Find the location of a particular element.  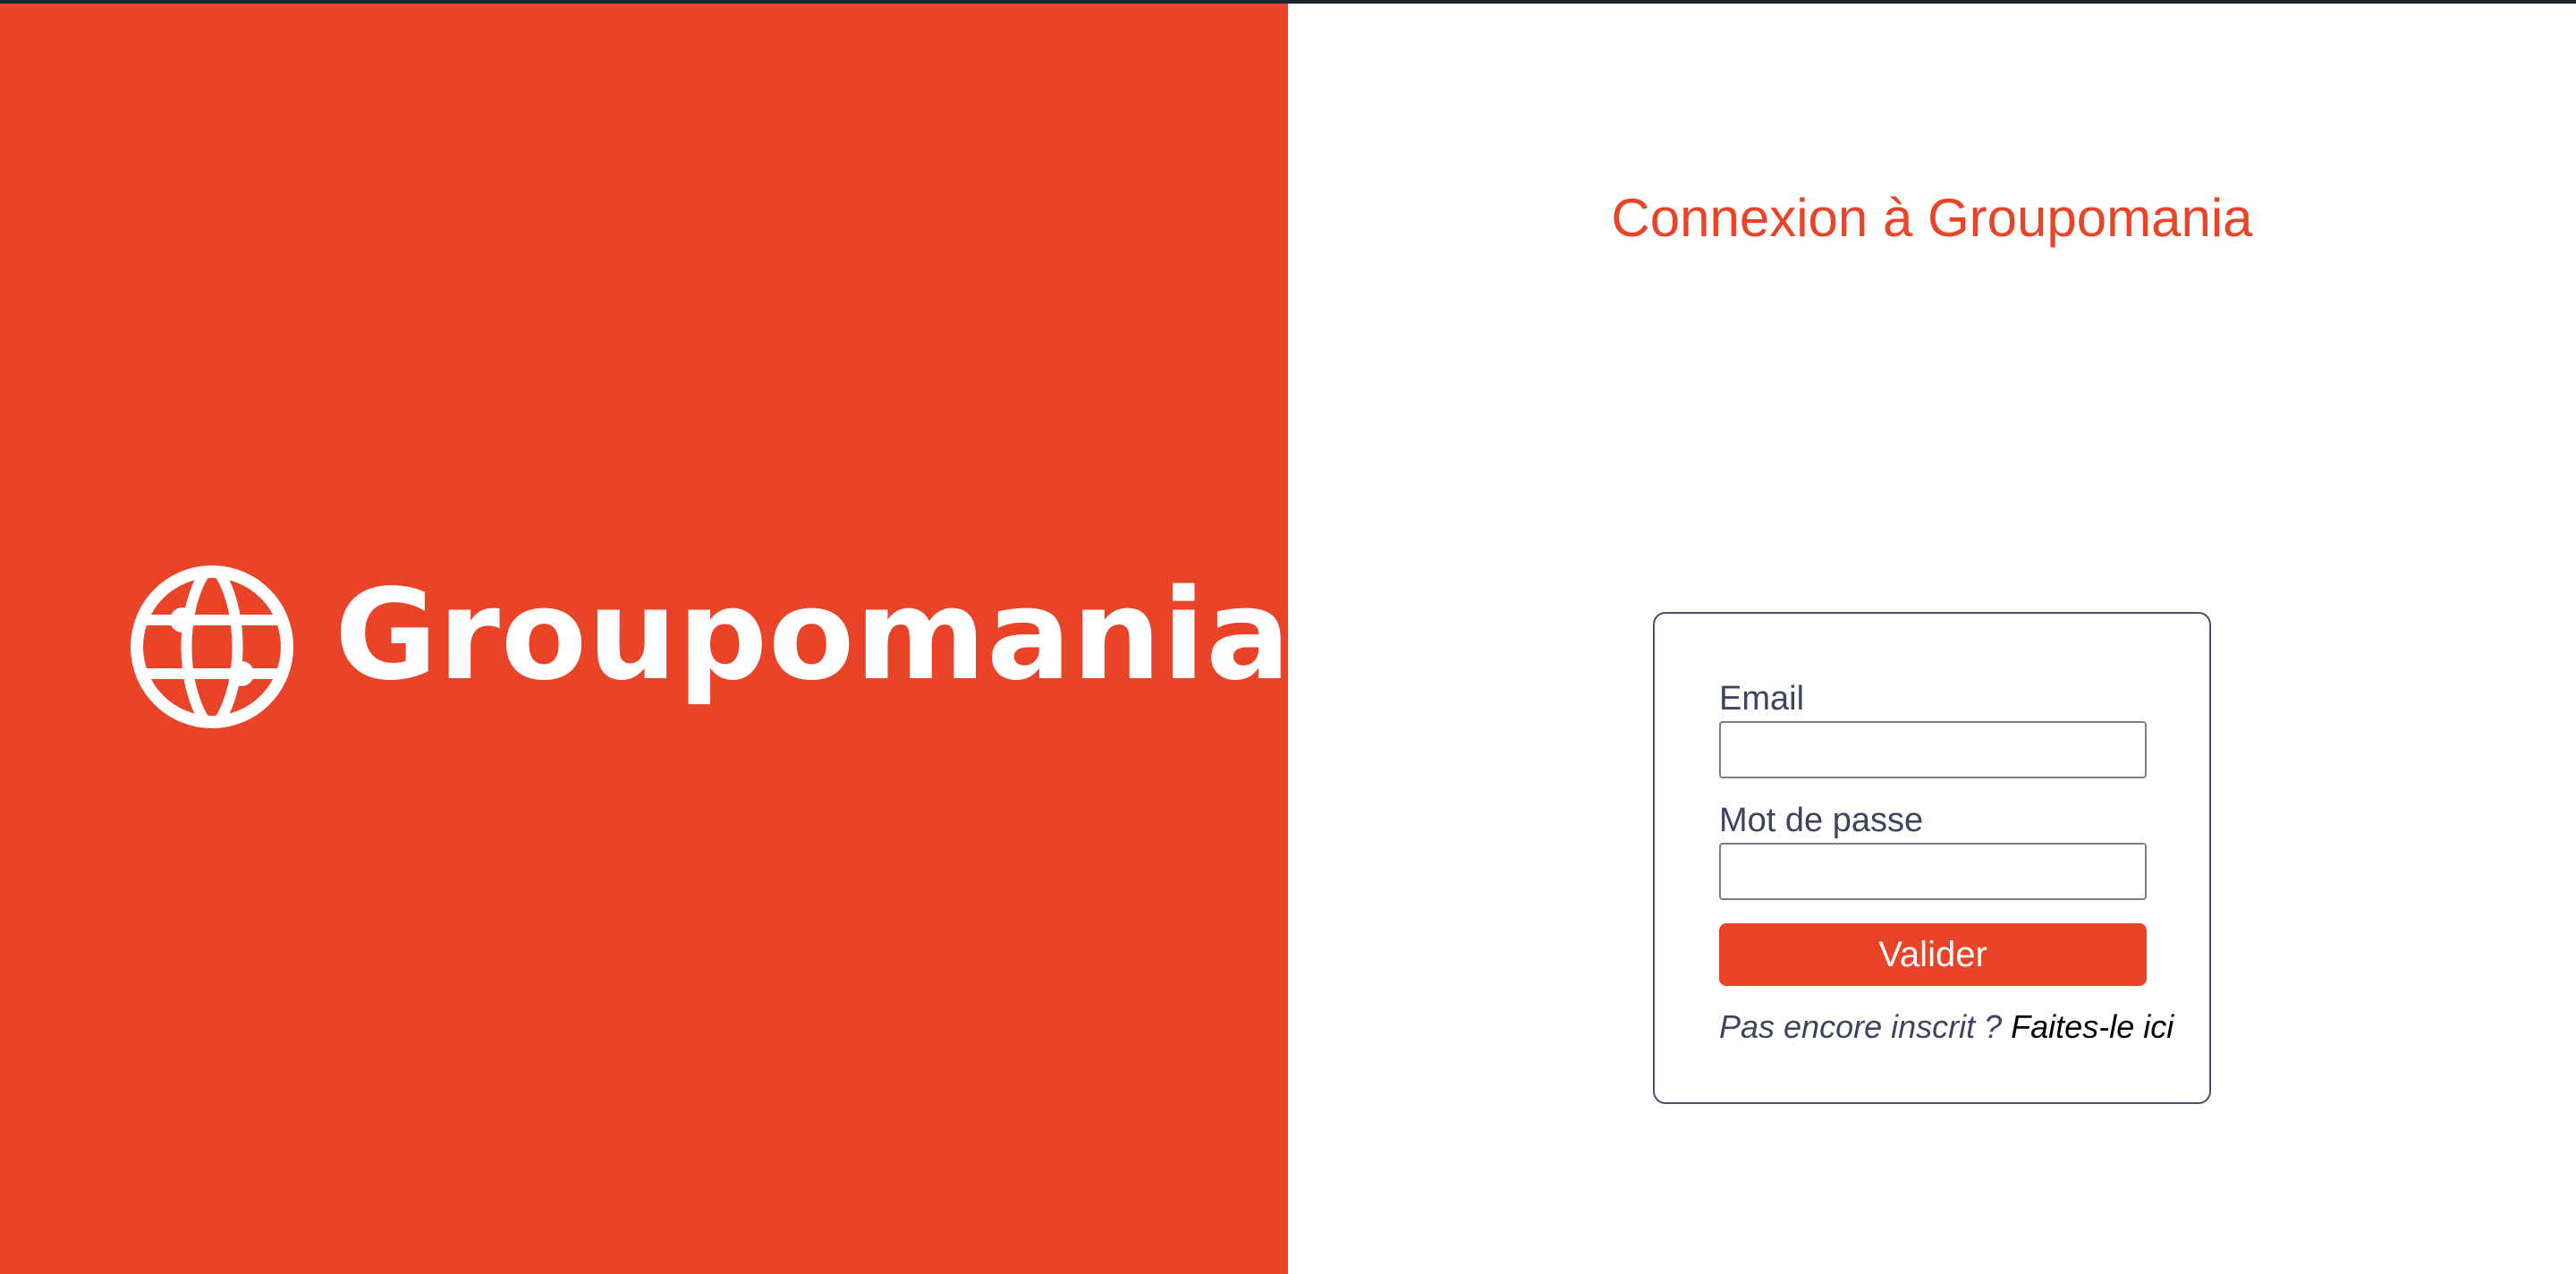

password-label: Mot de passe is located at coordinates (1821, 820).